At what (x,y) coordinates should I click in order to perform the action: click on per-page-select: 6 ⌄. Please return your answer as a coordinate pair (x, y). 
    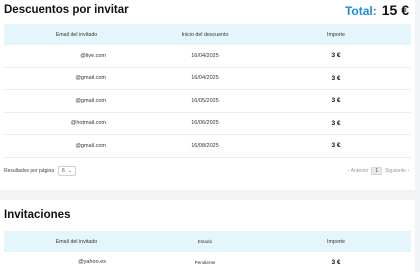
    Looking at the image, I should click on (67, 171).